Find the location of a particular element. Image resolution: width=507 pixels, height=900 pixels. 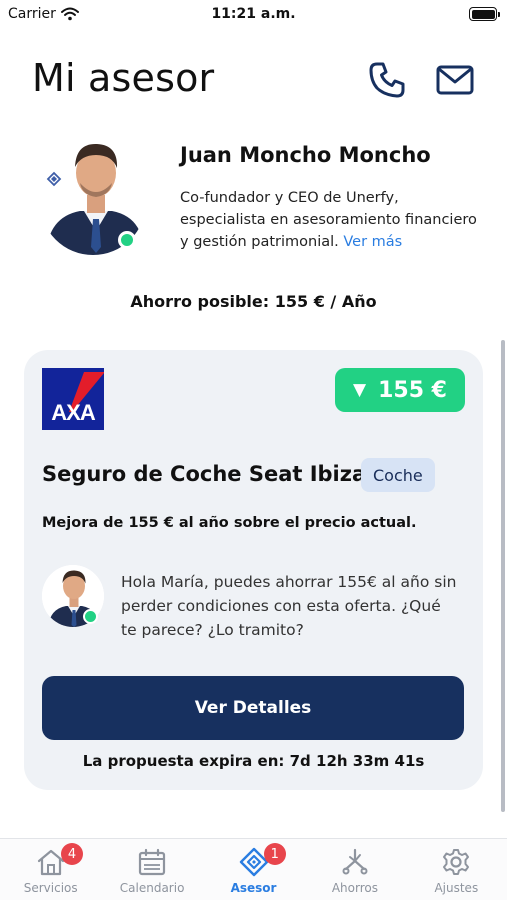

tab-badge: 1 is located at coordinates (274, 854).